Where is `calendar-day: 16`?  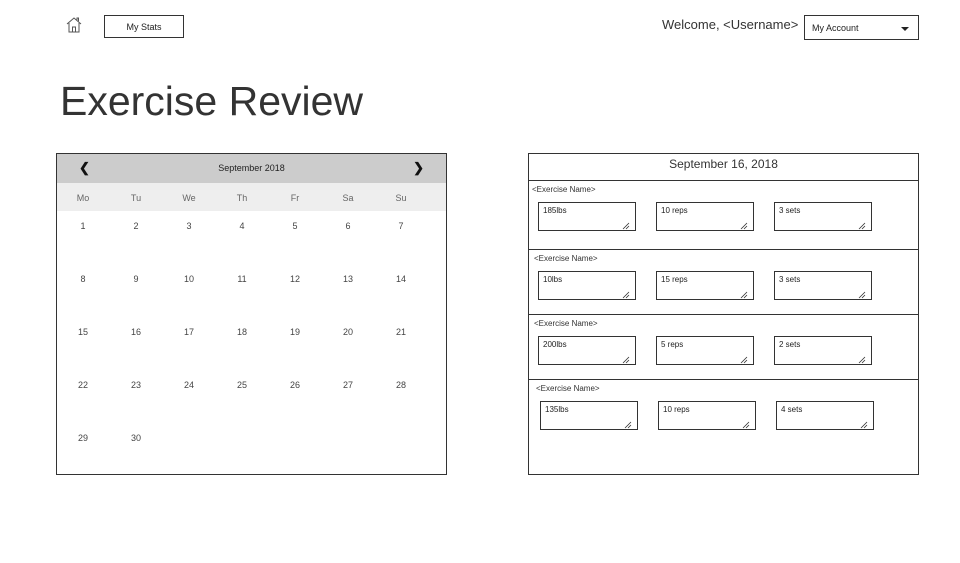
calendar-day: 16 is located at coordinates (136, 332).